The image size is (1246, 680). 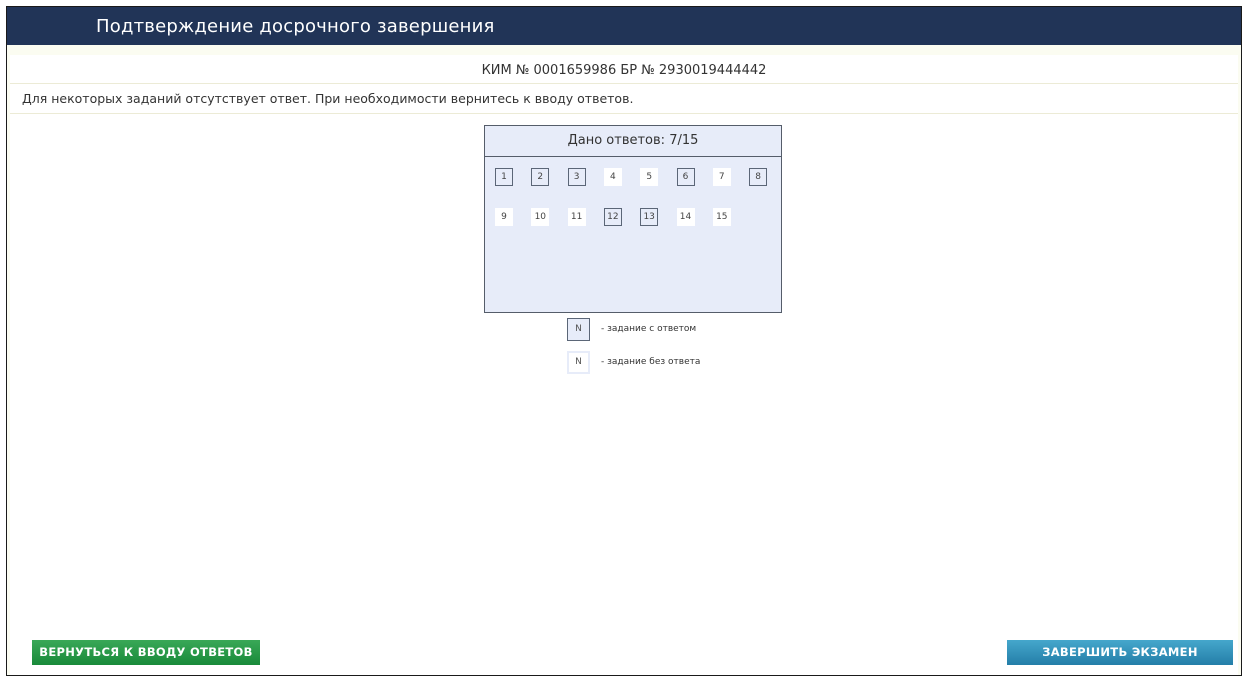 What do you see at coordinates (612, 177) in the screenshot?
I see `task-4-cell: 4` at bounding box center [612, 177].